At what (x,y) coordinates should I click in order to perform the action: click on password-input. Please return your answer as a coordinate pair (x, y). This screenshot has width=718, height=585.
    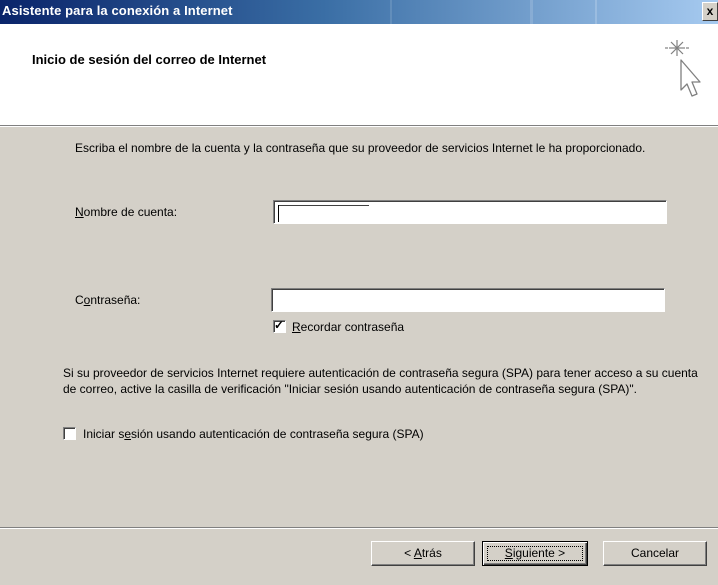
    Looking at the image, I should click on (468, 300).